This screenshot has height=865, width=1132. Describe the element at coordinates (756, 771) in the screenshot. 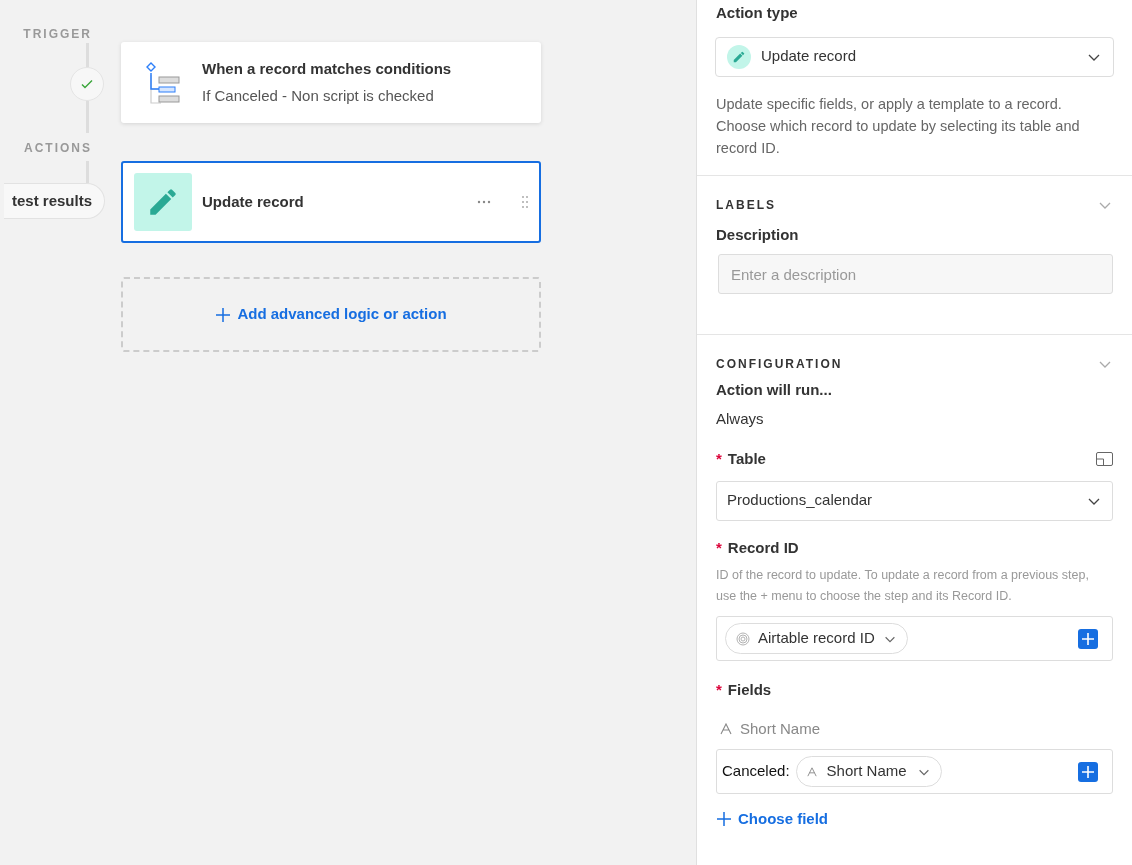

I see `field-prefix: Canceled:` at that location.